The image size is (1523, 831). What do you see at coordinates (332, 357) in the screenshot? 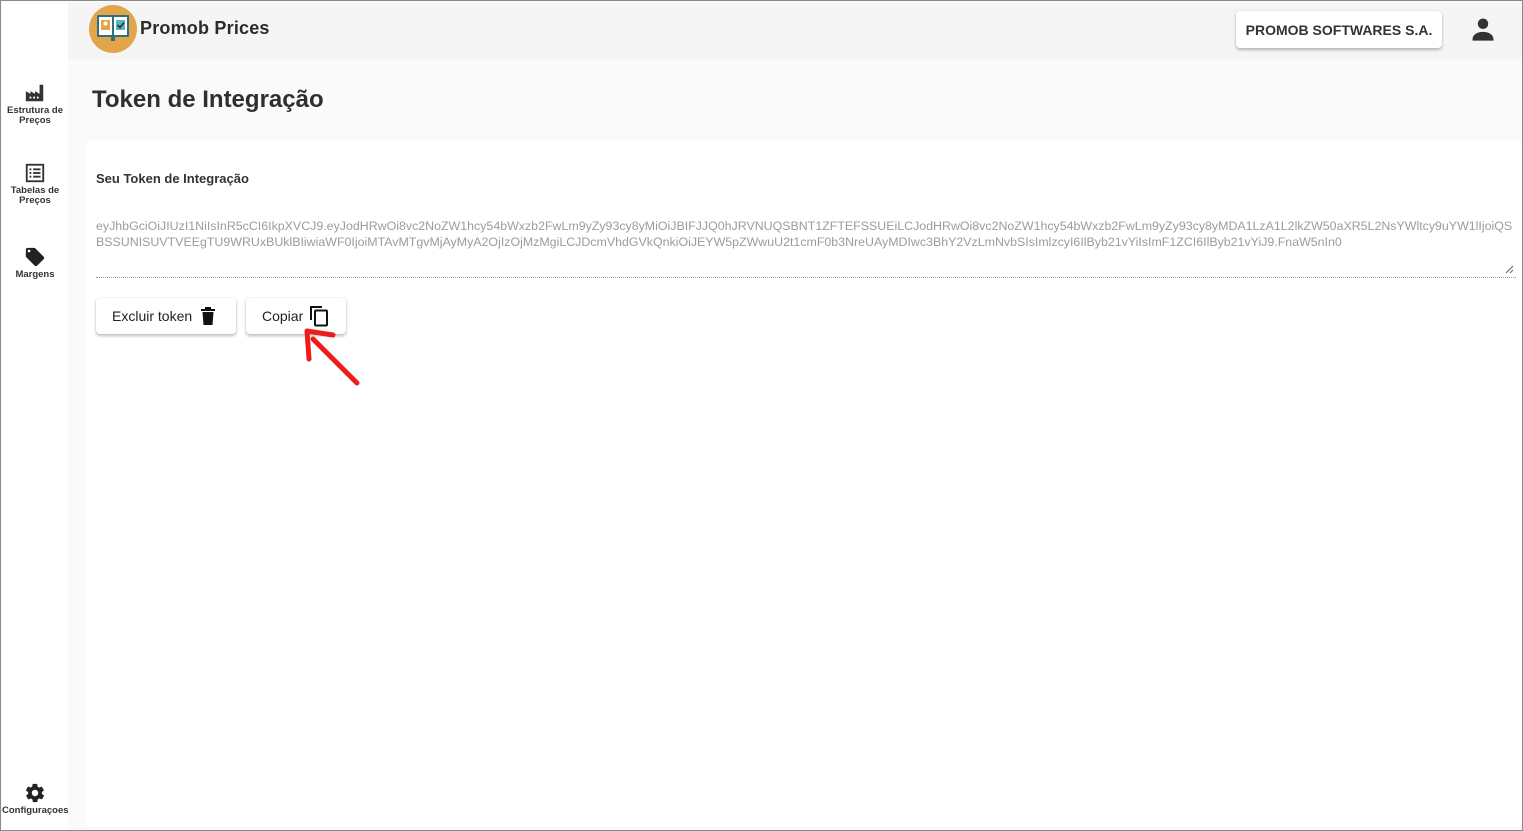
I see `annotation-arrow-icon` at bounding box center [332, 357].